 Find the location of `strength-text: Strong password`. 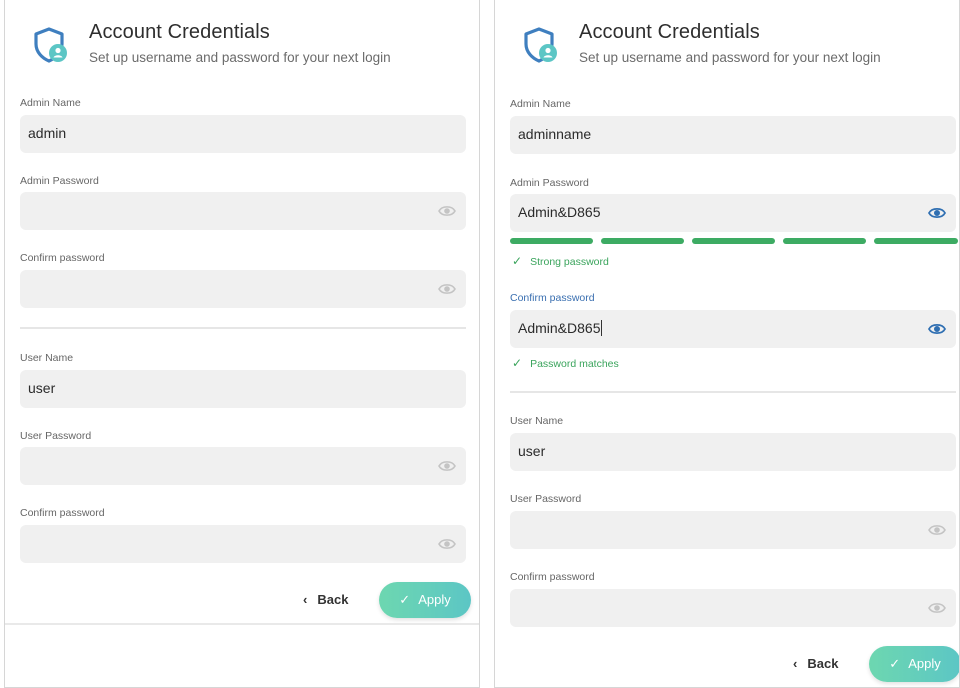

strength-text: Strong password is located at coordinates (569, 262).